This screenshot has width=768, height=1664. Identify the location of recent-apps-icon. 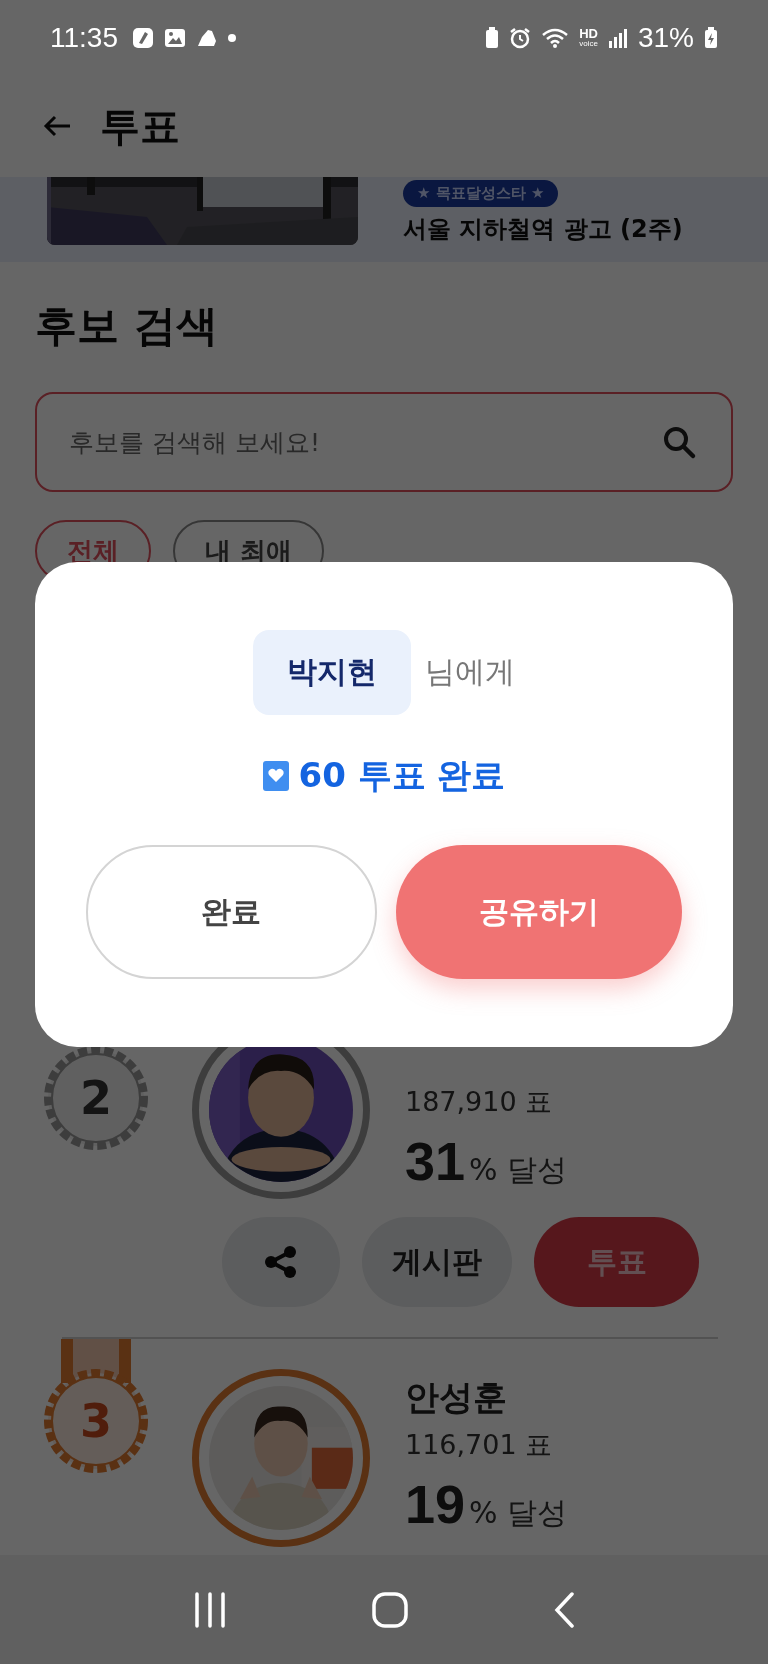
(209, 1609).